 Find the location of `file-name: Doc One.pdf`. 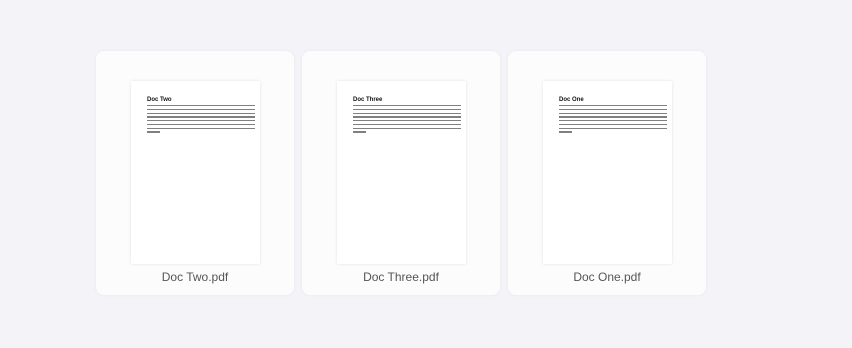

file-name: Doc One.pdf is located at coordinates (607, 277).